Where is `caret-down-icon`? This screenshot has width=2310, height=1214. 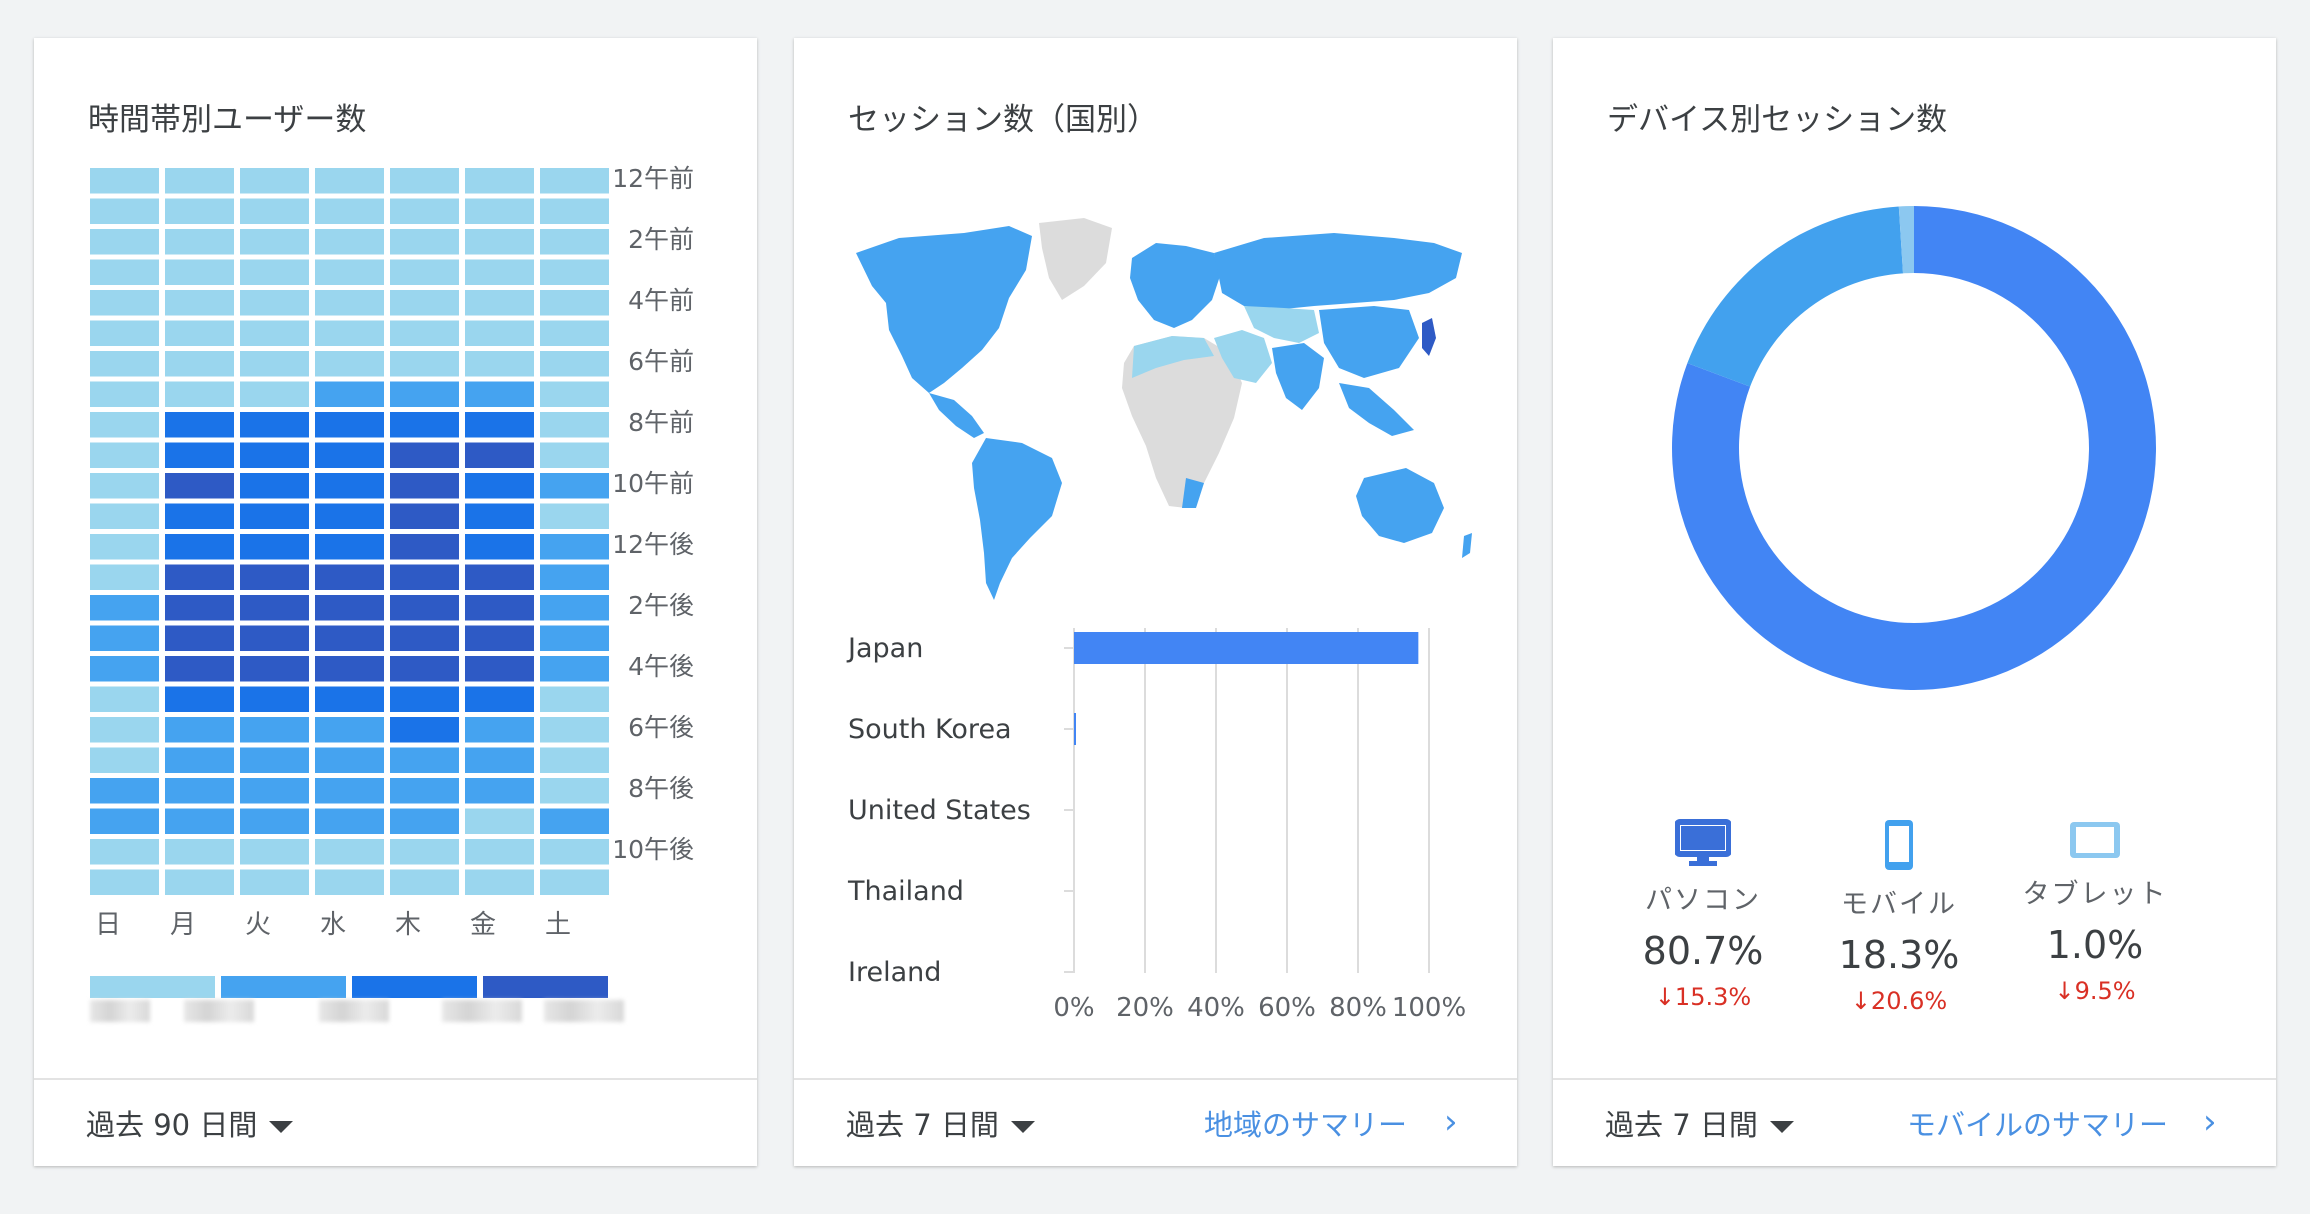
caret-down-icon is located at coordinates (1022, 1127).